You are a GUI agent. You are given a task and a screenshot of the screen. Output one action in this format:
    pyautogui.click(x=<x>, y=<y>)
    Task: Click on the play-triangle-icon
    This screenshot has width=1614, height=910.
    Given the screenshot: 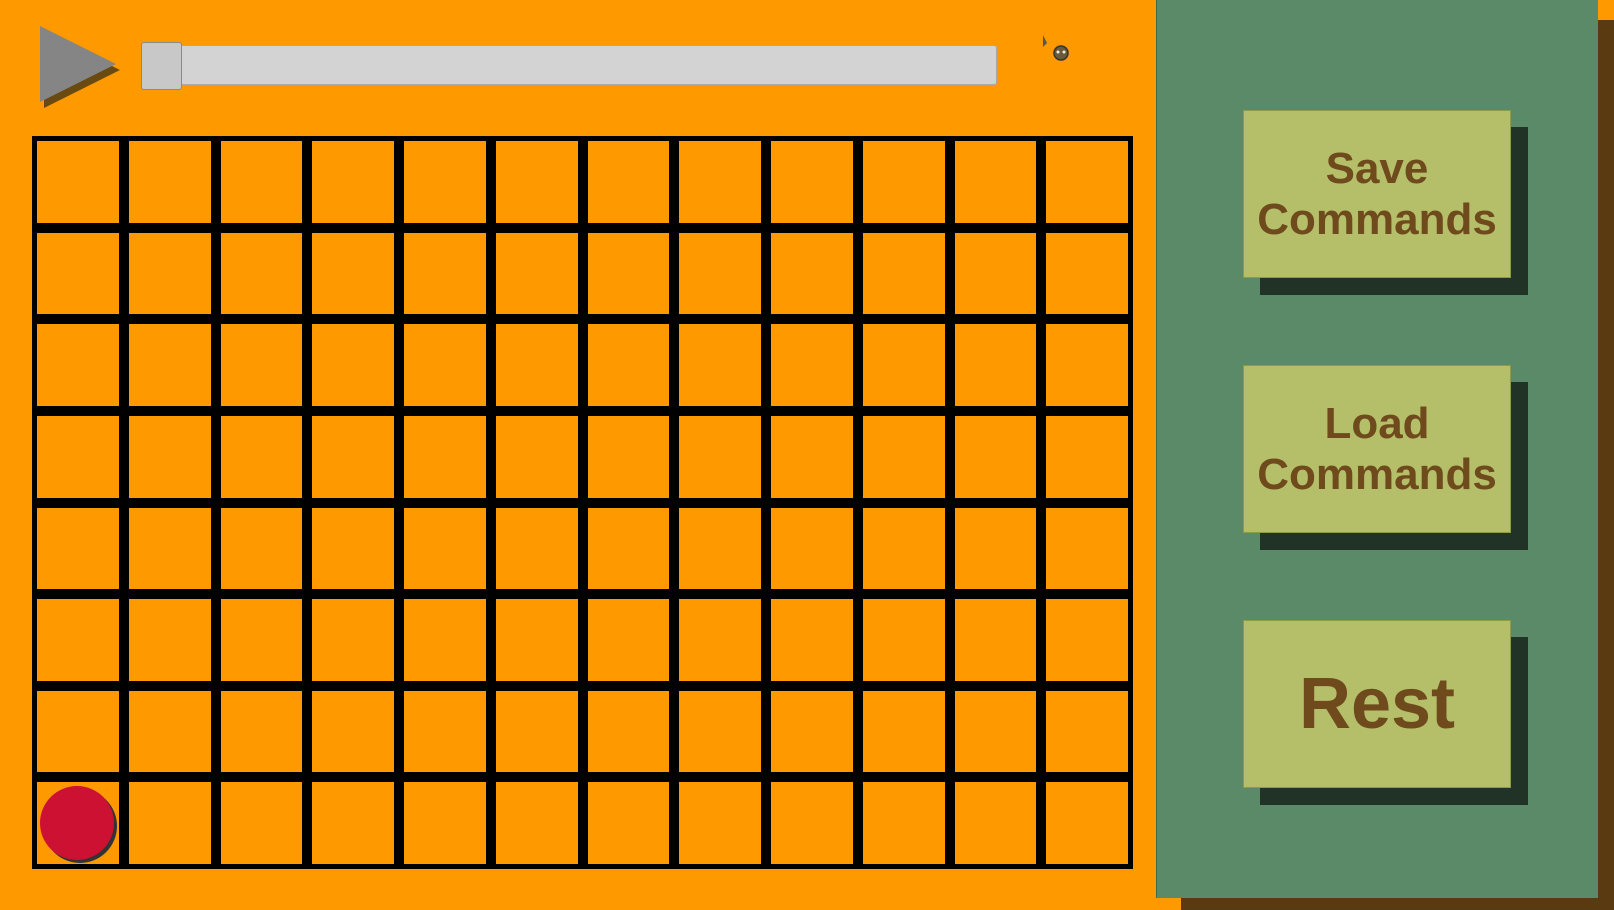 What is the action you would take?
    pyautogui.click(x=79, y=66)
    